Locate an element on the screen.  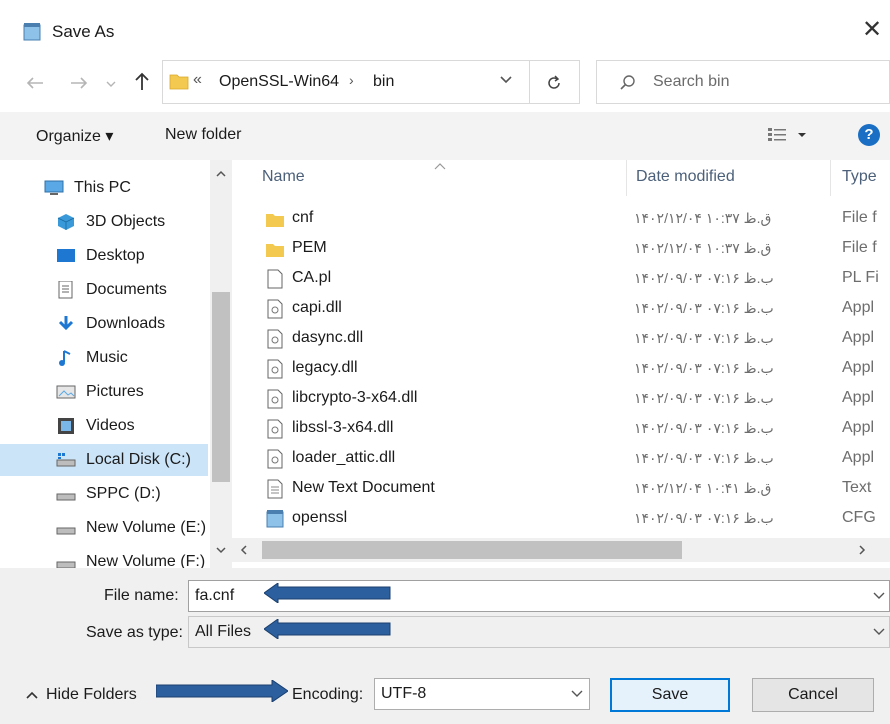
sidebar-item-downloads: Downloads is located at coordinates (104, 324).